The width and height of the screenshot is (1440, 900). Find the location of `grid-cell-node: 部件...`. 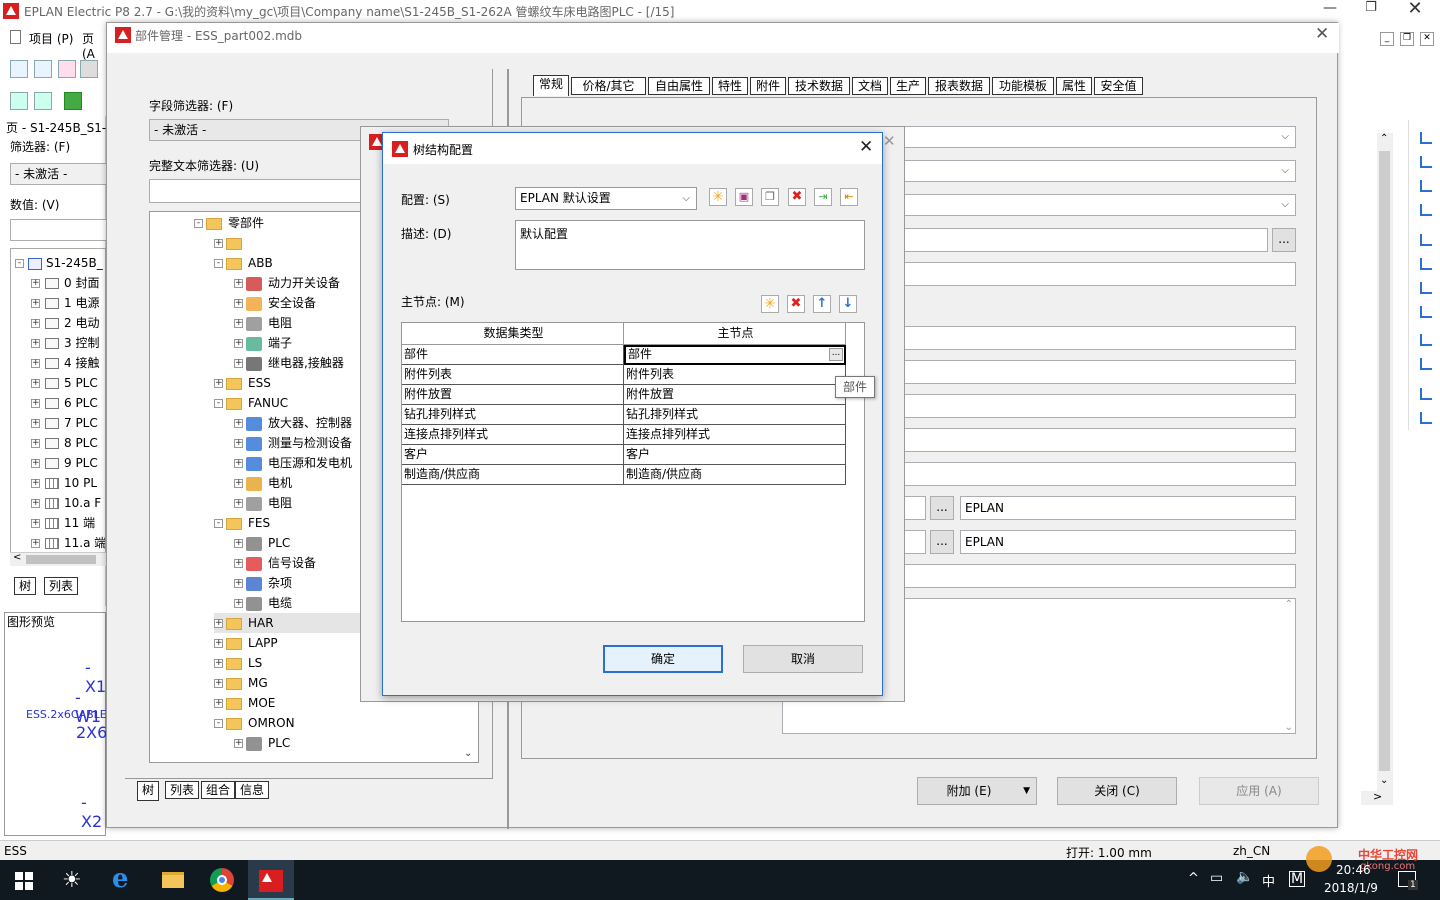

grid-cell-node: 部件... is located at coordinates (735, 355).